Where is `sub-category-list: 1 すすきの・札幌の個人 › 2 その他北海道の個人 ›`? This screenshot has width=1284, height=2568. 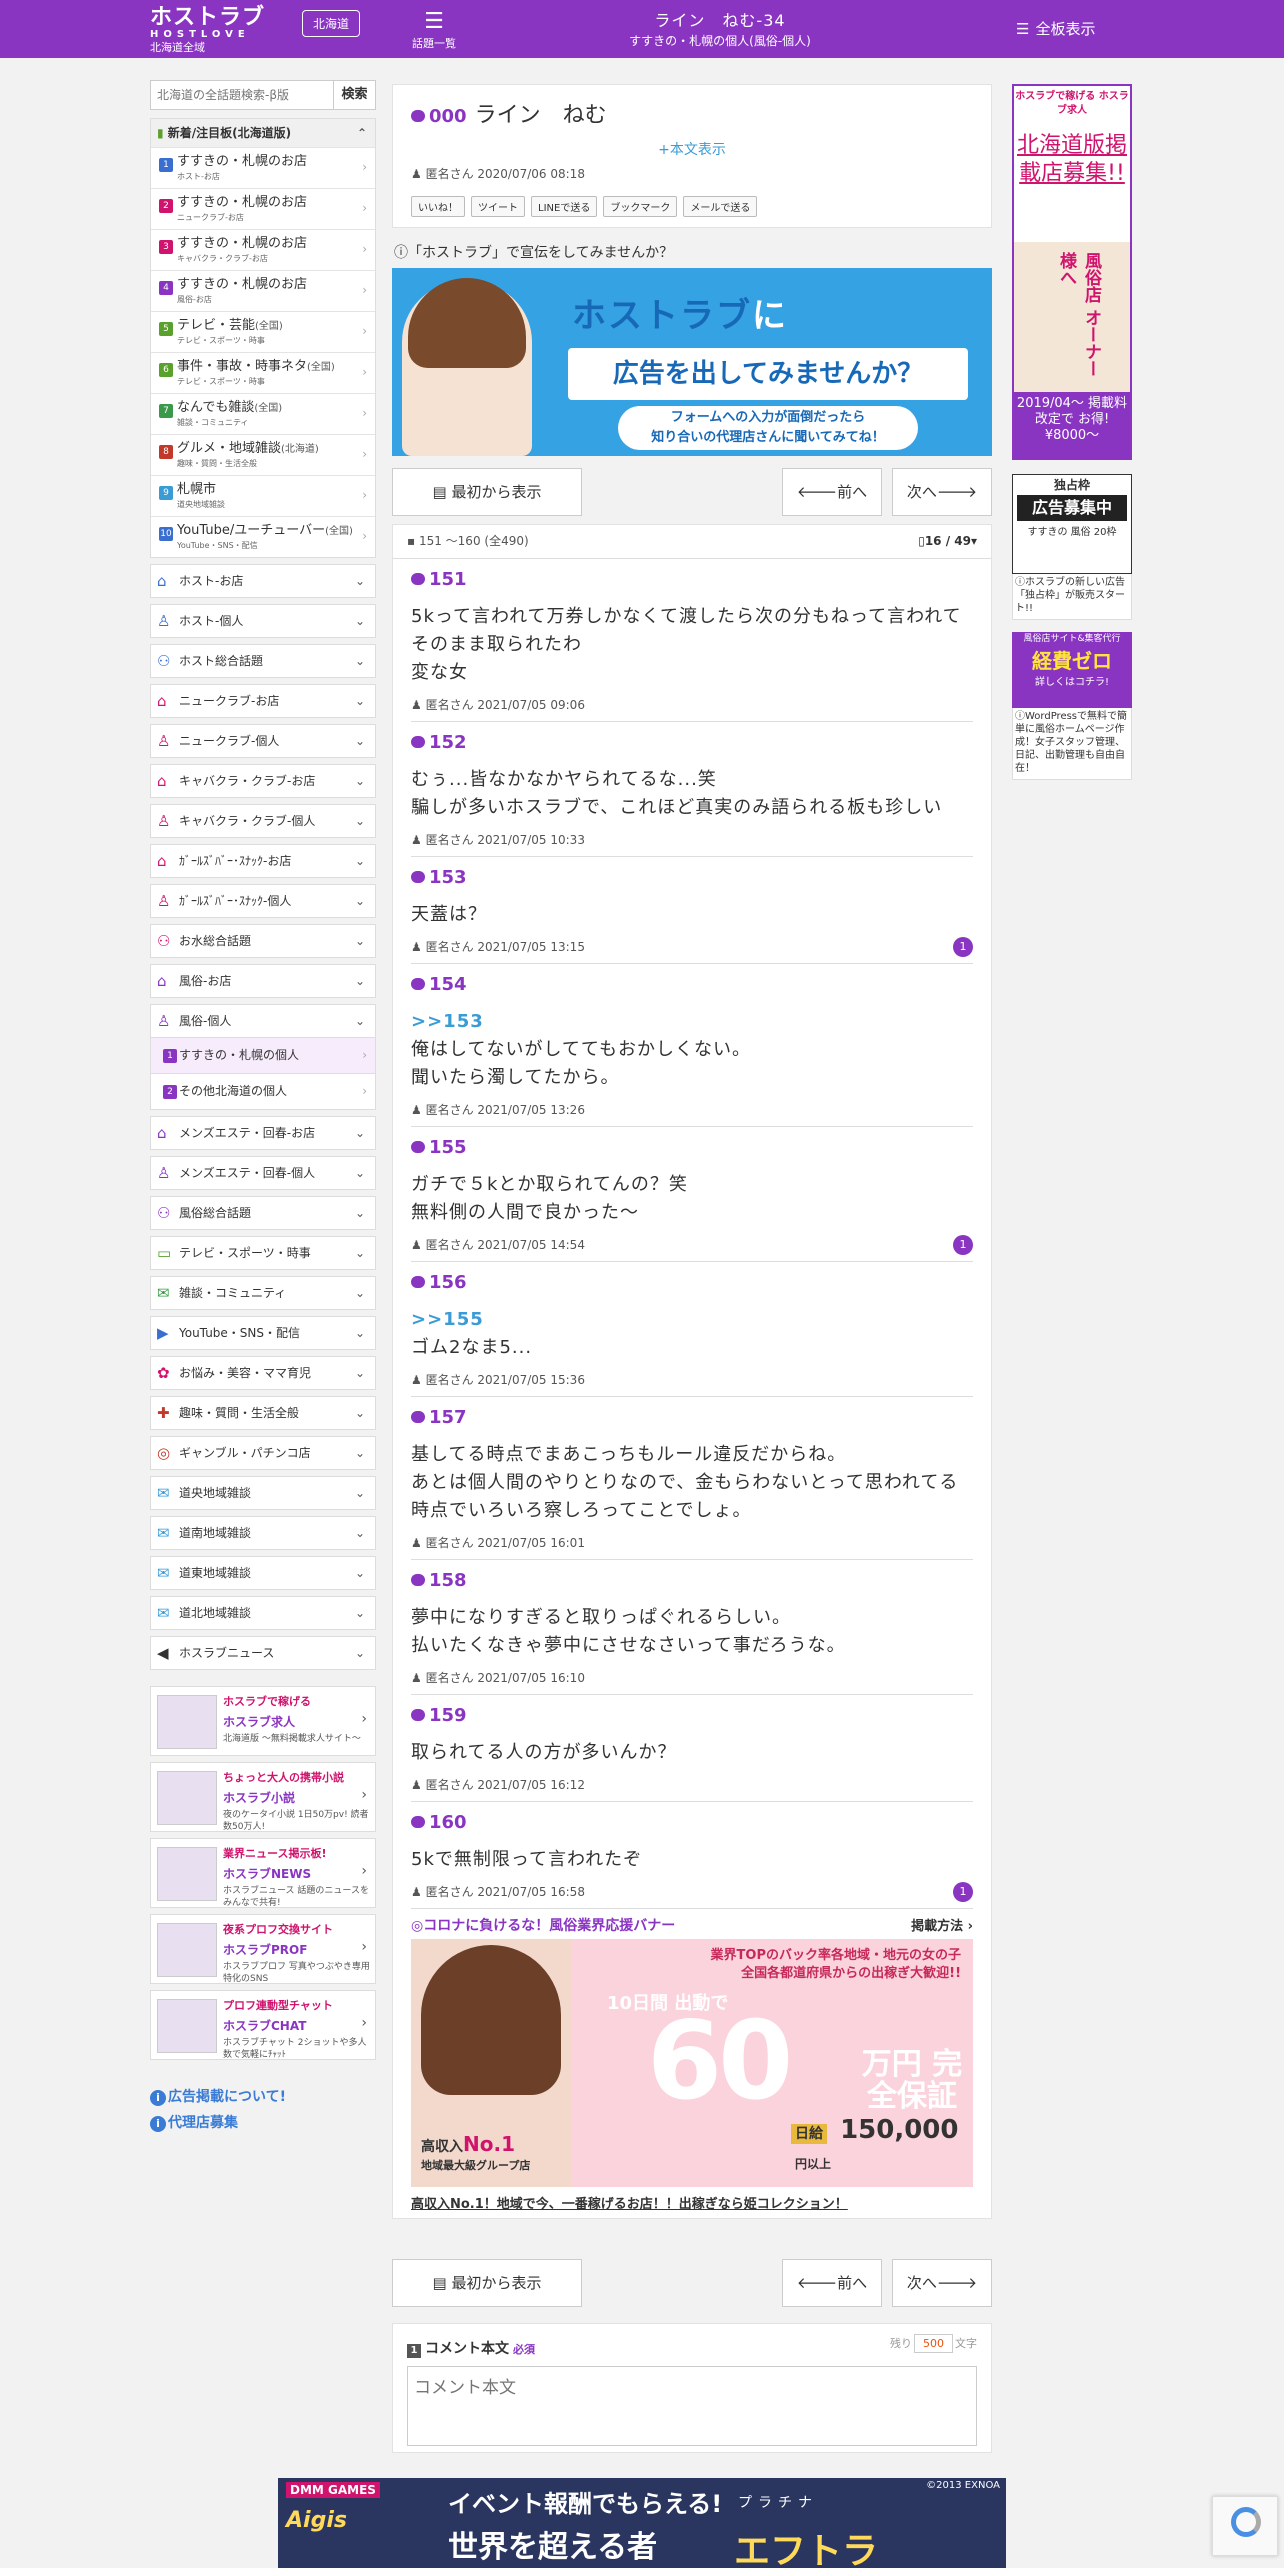 sub-category-list: 1 すすきの・札幌の個人 › 2 その他北海道の個人 › is located at coordinates (263, 1074).